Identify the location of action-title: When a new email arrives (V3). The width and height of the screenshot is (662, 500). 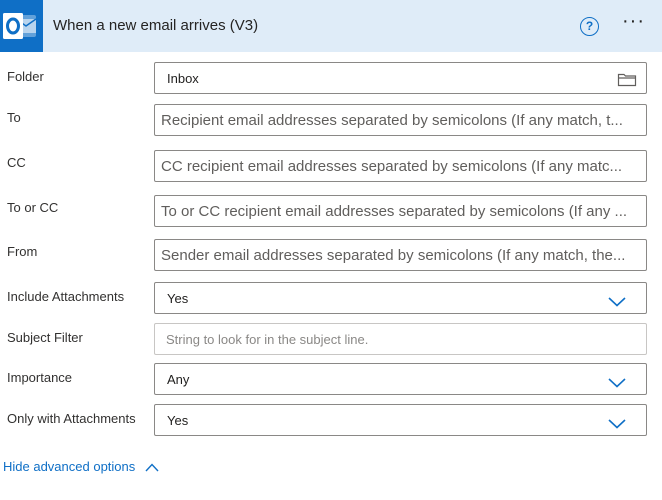
(156, 25).